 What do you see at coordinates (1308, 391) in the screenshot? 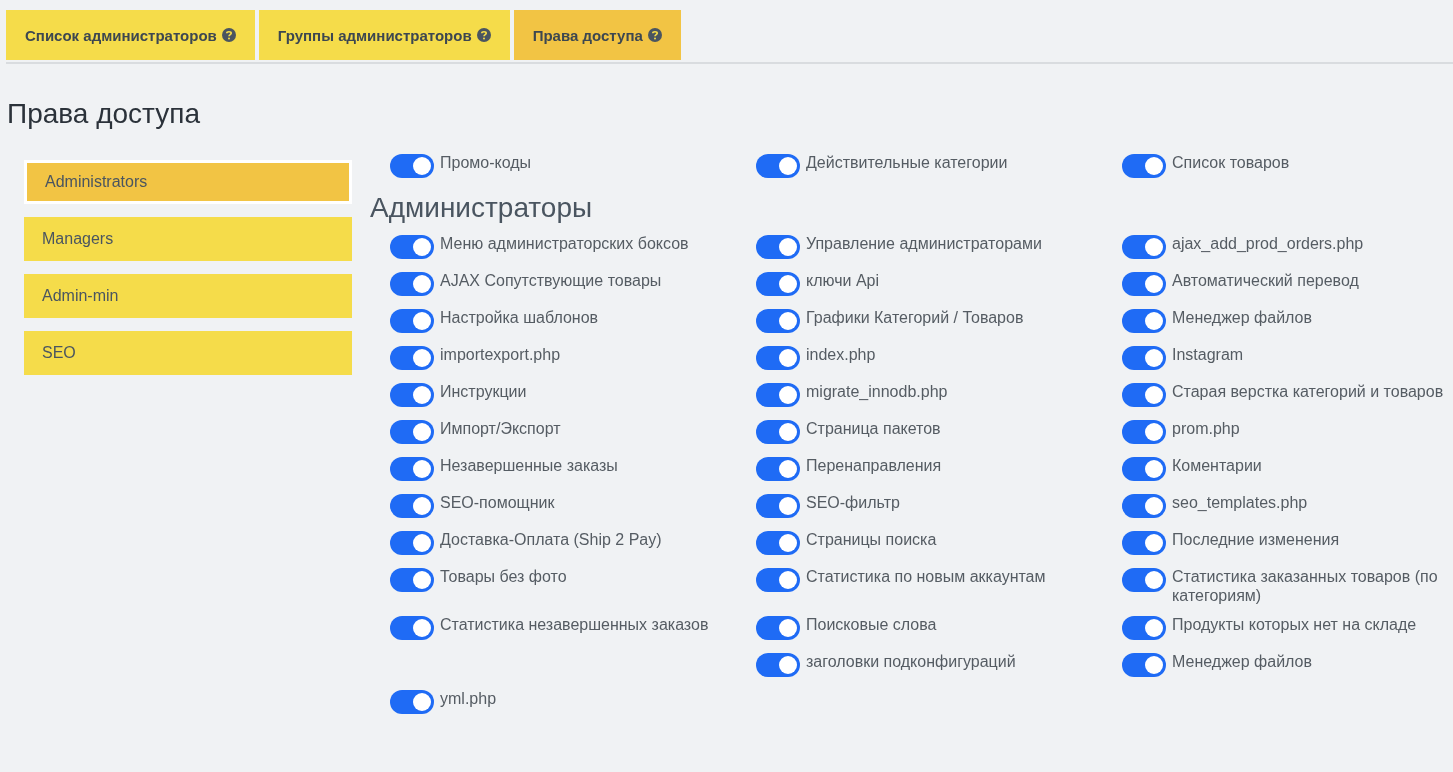
I see `permission-label: Старая верстка категорий и товаров` at bounding box center [1308, 391].